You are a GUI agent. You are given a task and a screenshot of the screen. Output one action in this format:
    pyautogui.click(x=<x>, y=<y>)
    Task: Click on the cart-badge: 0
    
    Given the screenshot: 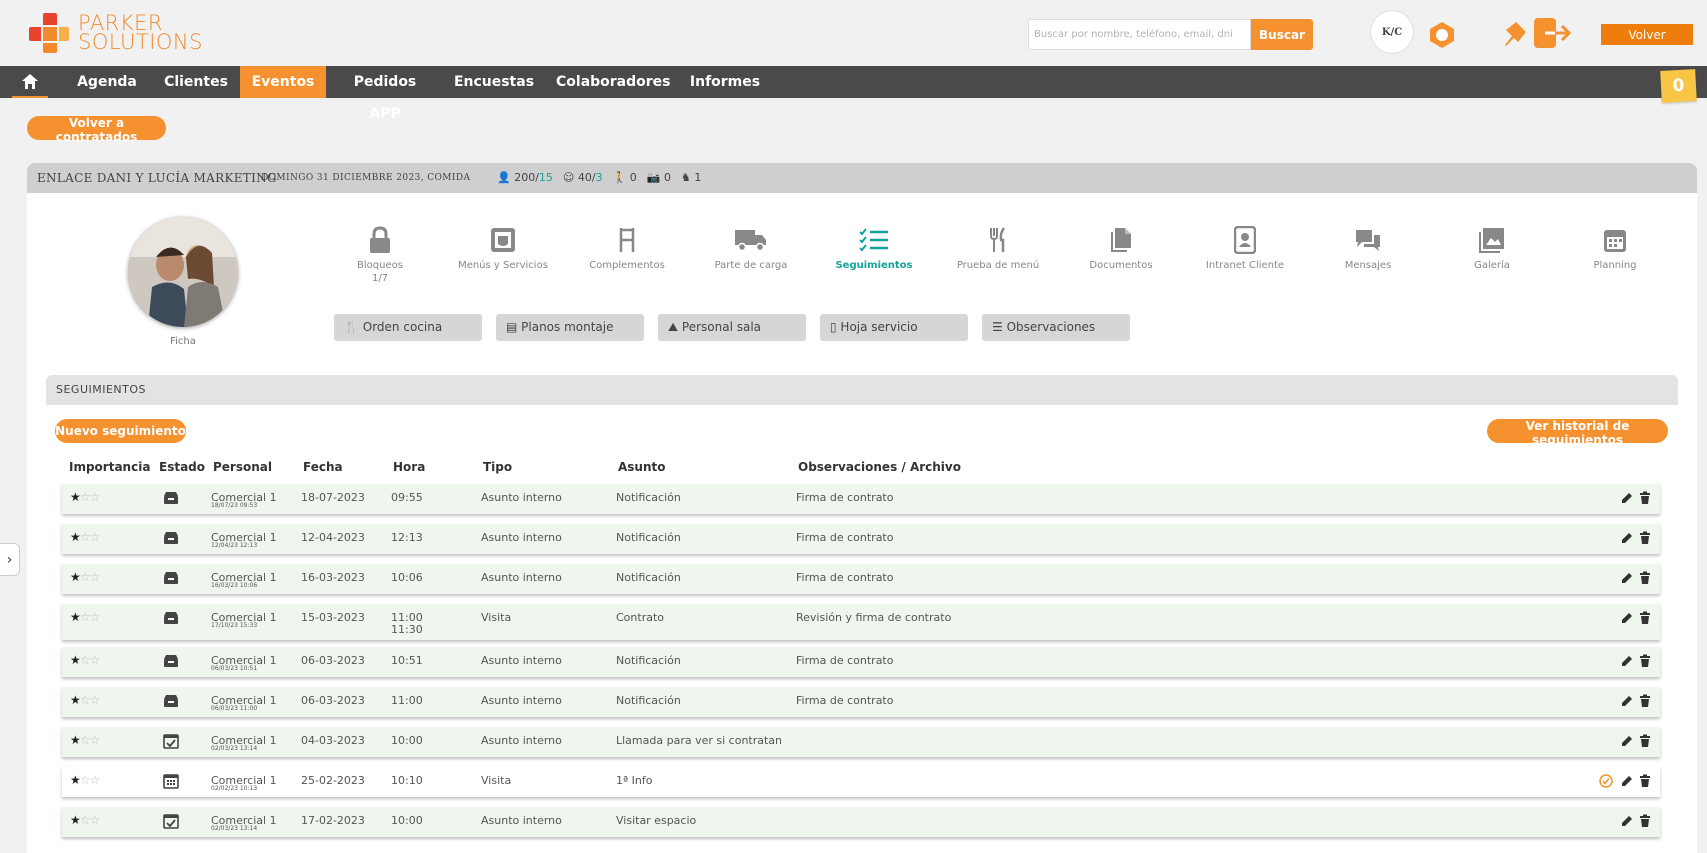 What is the action you would take?
    pyautogui.click(x=1678, y=86)
    